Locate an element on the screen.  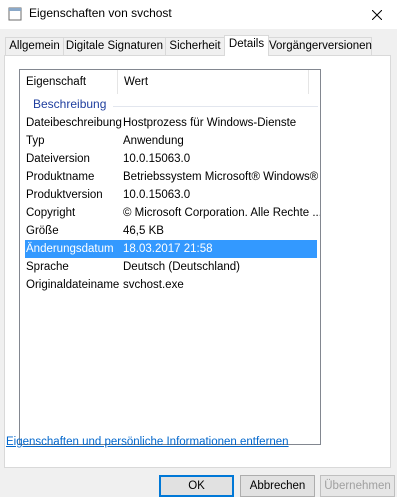
list-item: Originaldateiname svchost.exe is located at coordinates (170, 285).